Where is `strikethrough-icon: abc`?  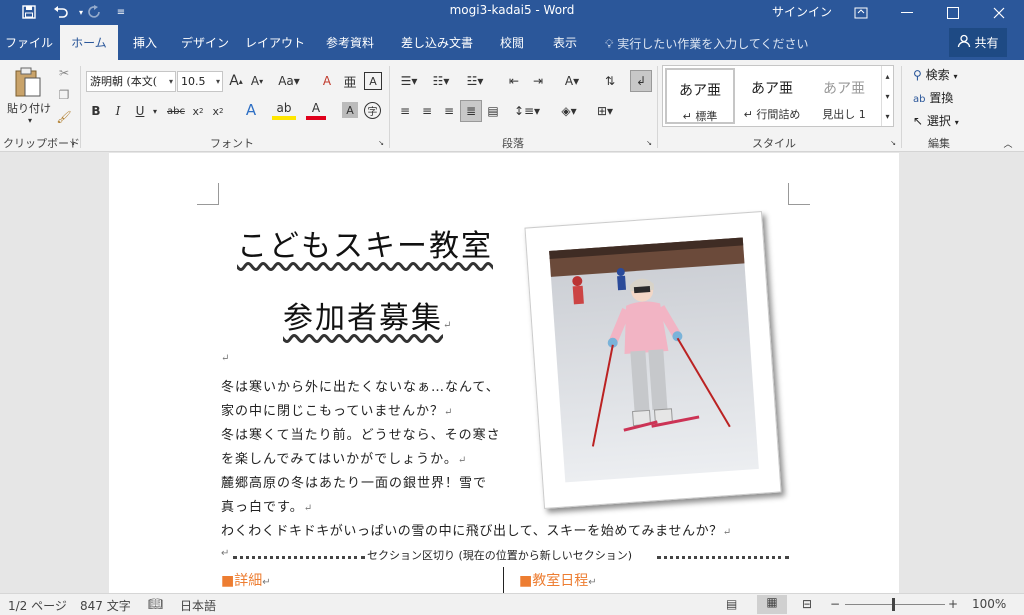
strikethrough-icon: abc is located at coordinates (176, 111).